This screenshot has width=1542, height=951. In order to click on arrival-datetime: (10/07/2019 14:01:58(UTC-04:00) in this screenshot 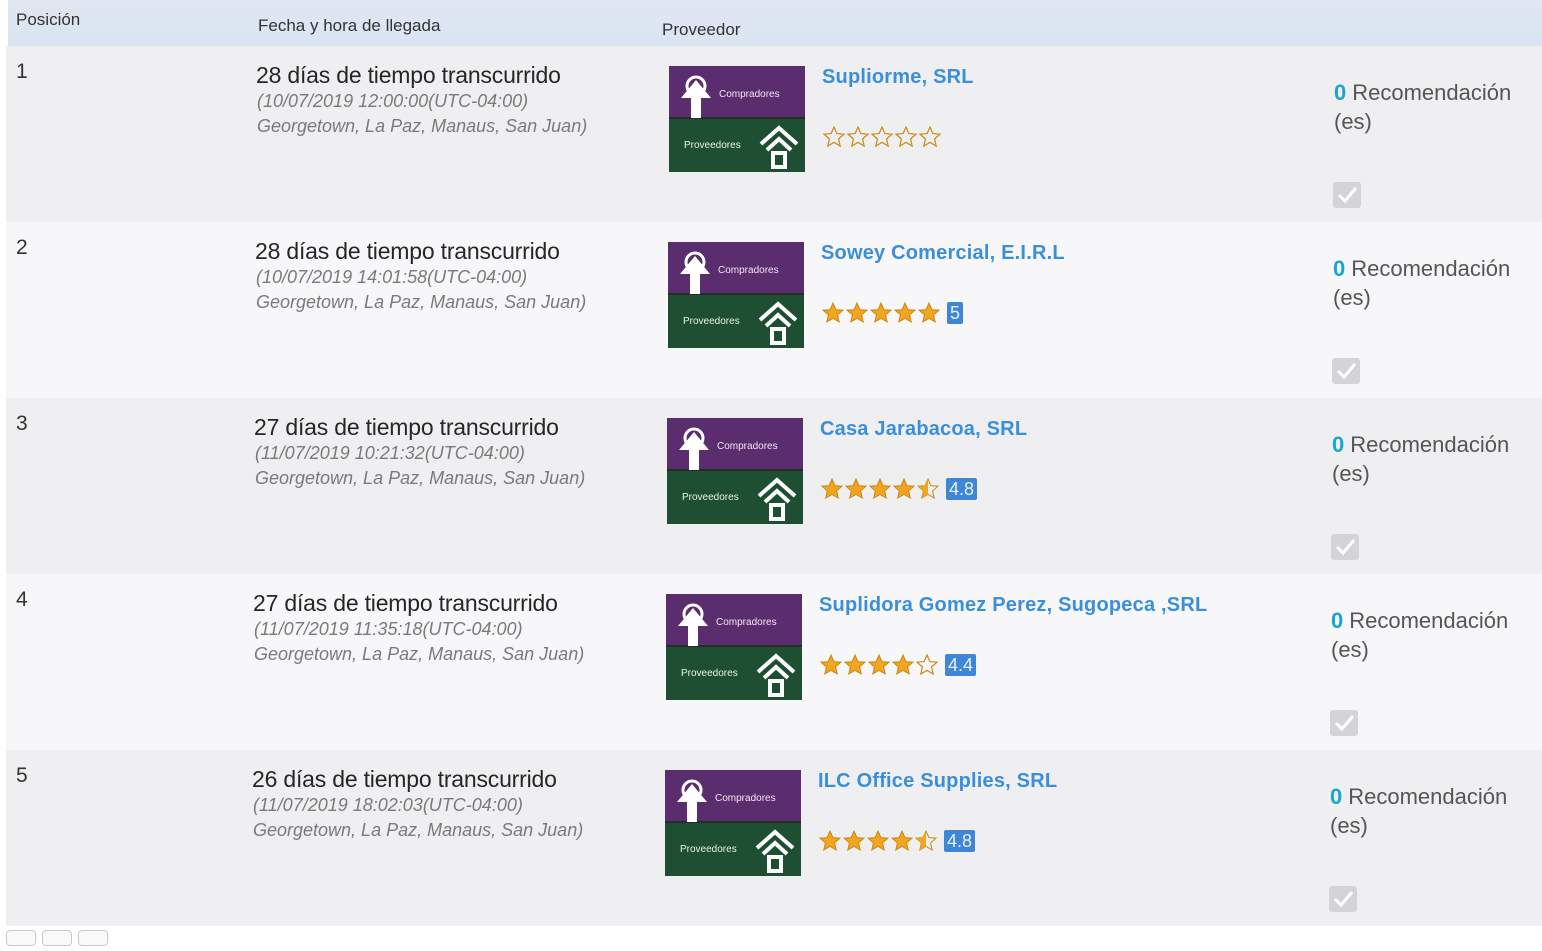, I will do `click(392, 277)`.